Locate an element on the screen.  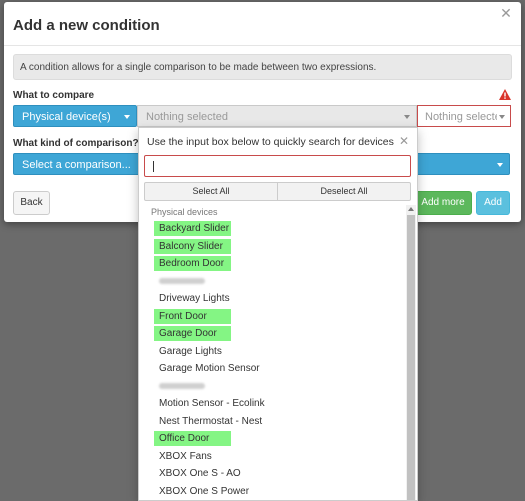
device-search-input is located at coordinates (277, 166).